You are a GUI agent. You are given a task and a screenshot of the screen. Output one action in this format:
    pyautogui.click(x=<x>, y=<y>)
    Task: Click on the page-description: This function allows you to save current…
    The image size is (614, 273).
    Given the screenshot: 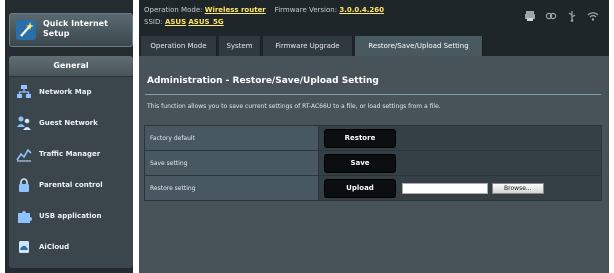 What is the action you would take?
    pyautogui.click(x=294, y=106)
    